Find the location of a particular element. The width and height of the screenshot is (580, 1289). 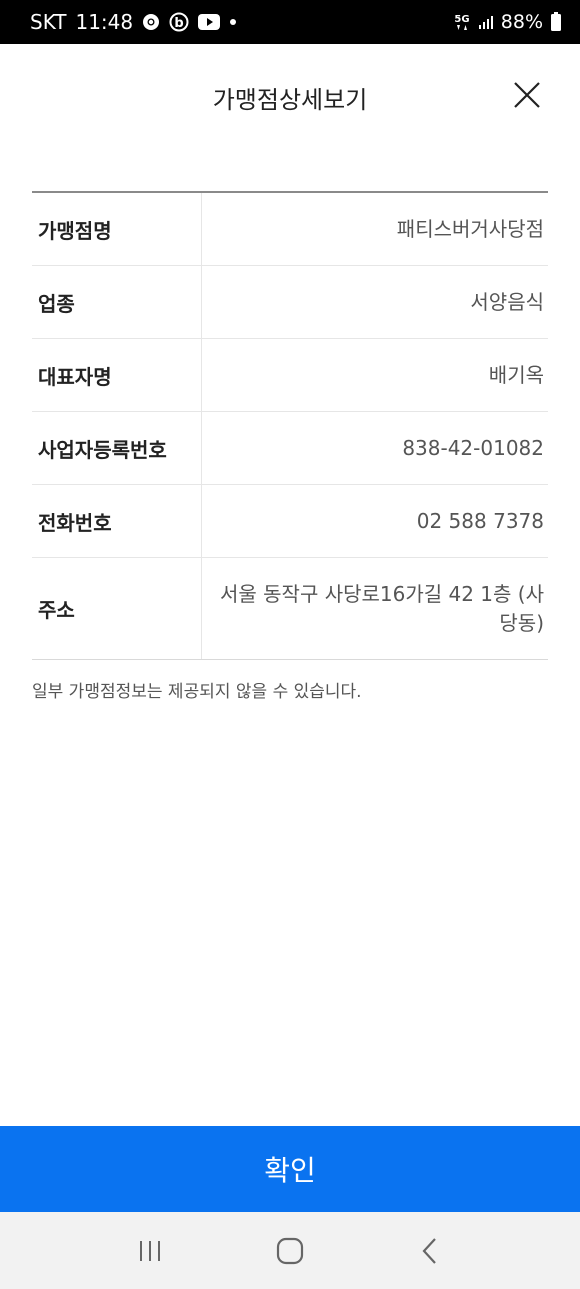

back-icon is located at coordinates (429, 1250).